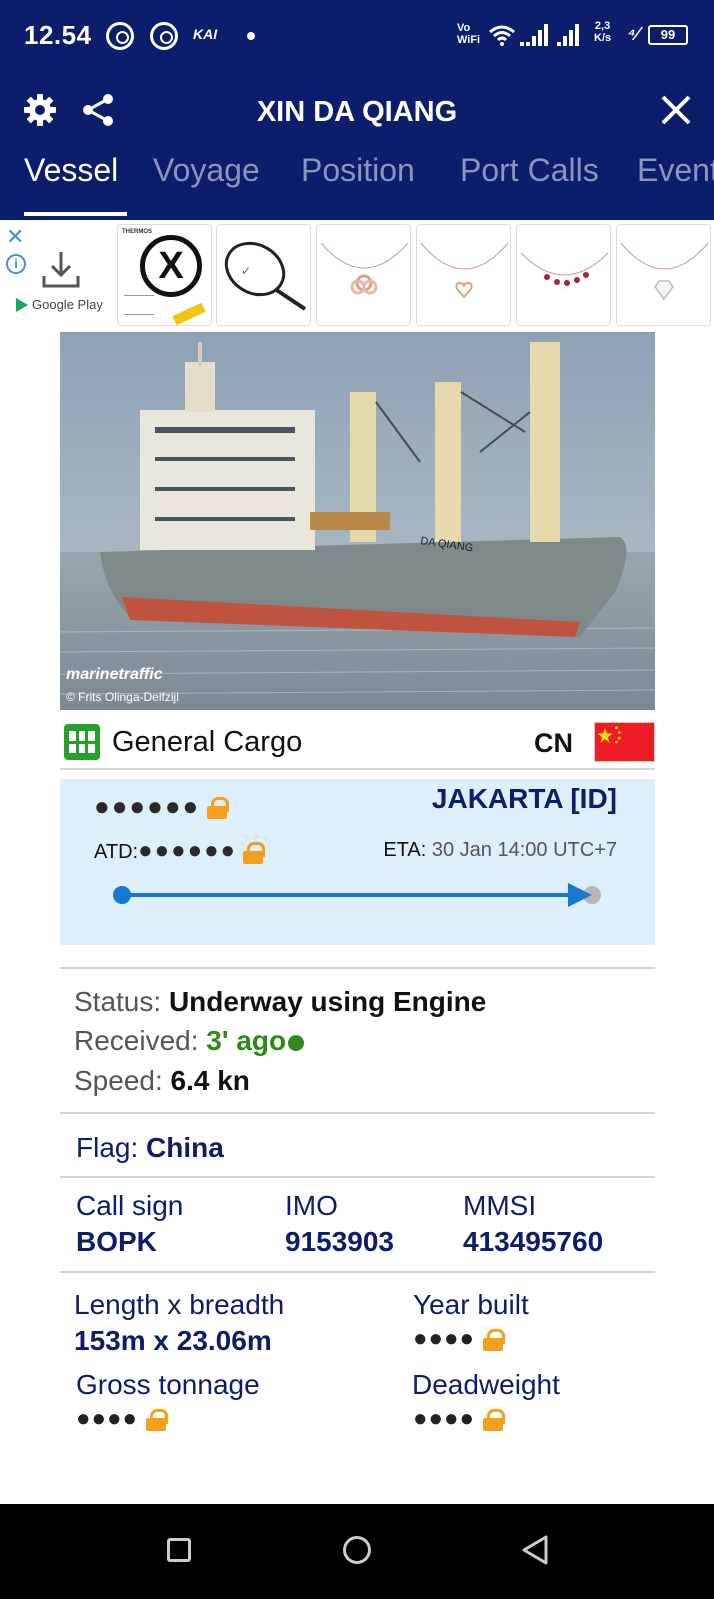 This screenshot has height=1599, width=714. Describe the element at coordinates (405, 850) in the screenshot. I see `eta-label: ETA:` at that location.